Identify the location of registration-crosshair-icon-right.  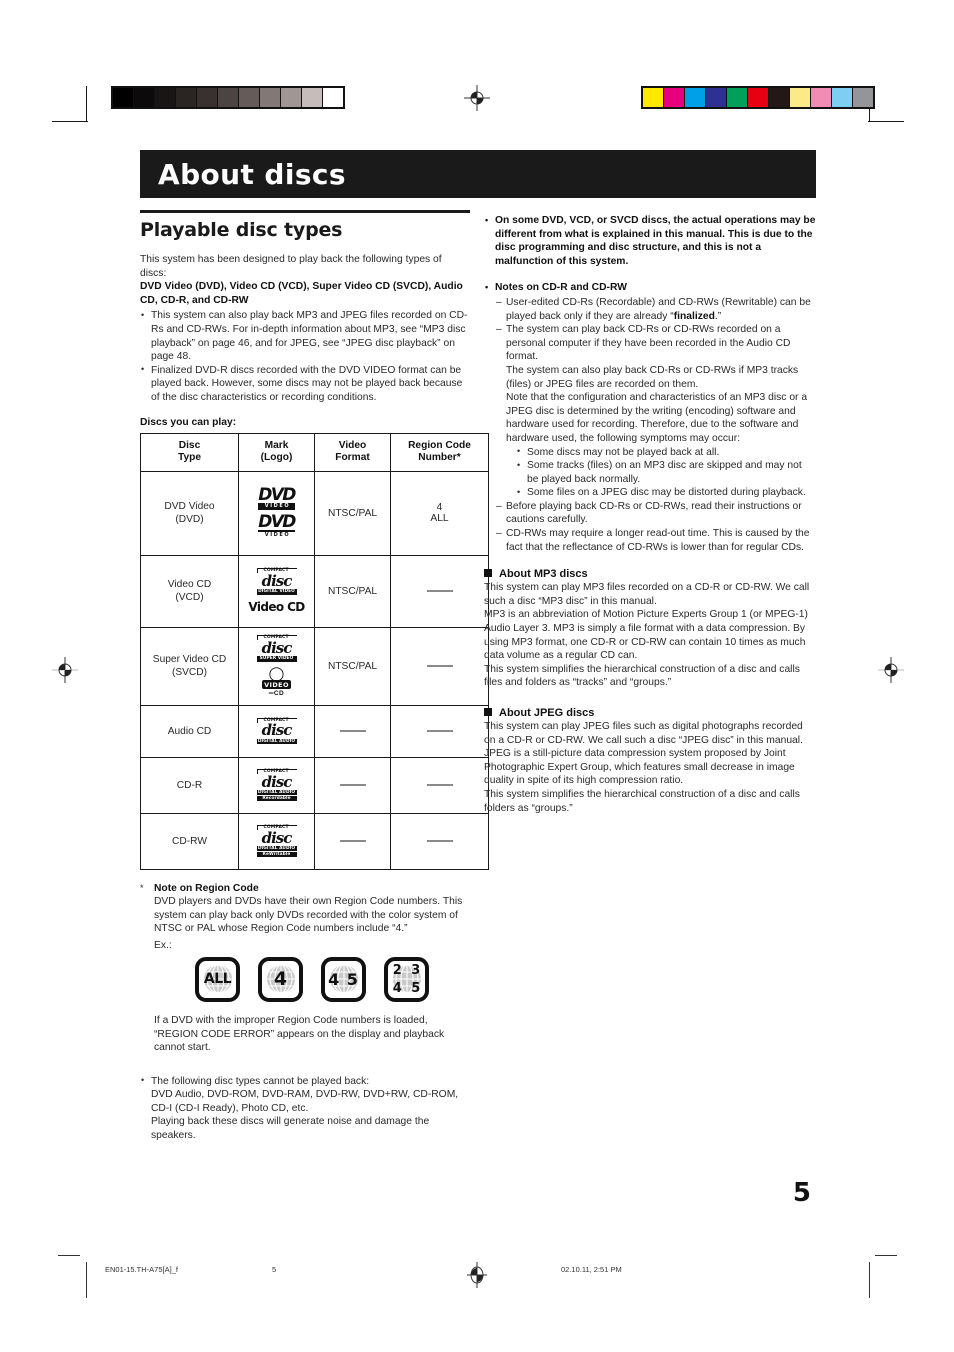
(891, 670).